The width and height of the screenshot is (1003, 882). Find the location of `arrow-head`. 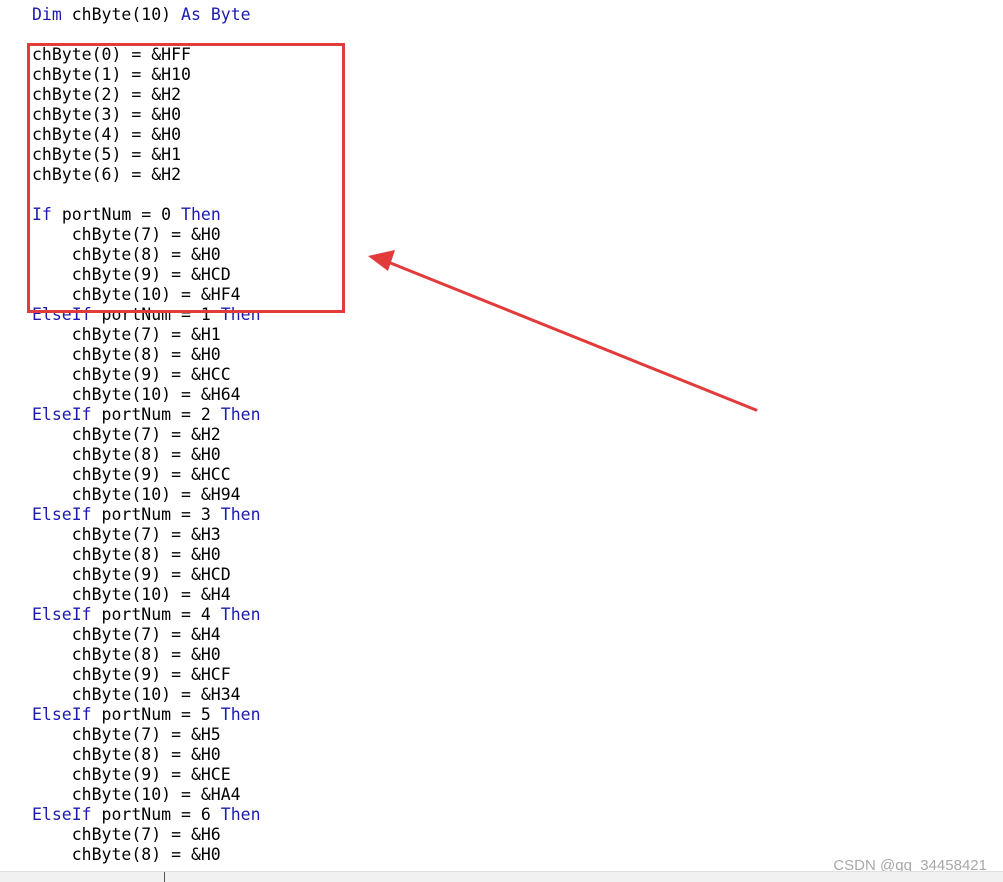

arrow-head is located at coordinates (381, 260).